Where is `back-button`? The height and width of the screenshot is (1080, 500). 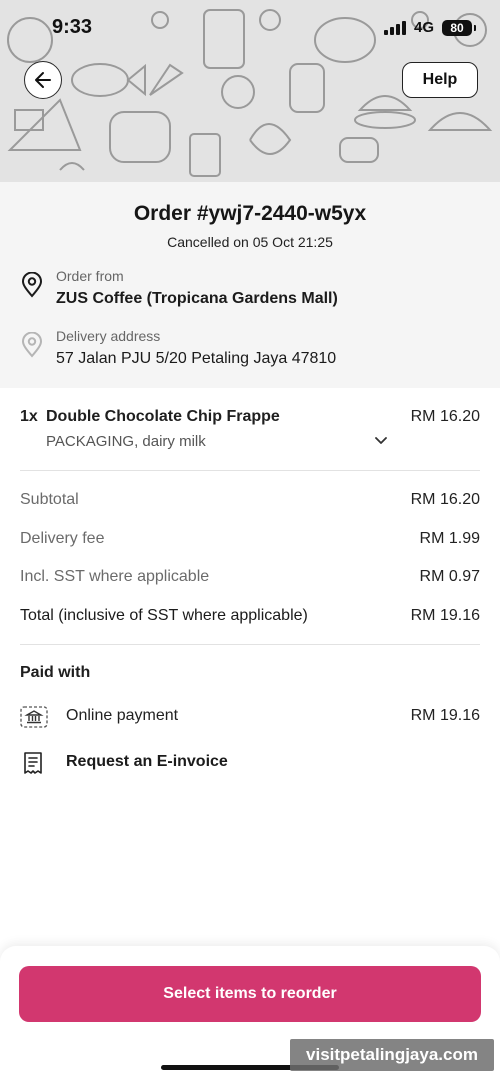
back-button is located at coordinates (43, 80).